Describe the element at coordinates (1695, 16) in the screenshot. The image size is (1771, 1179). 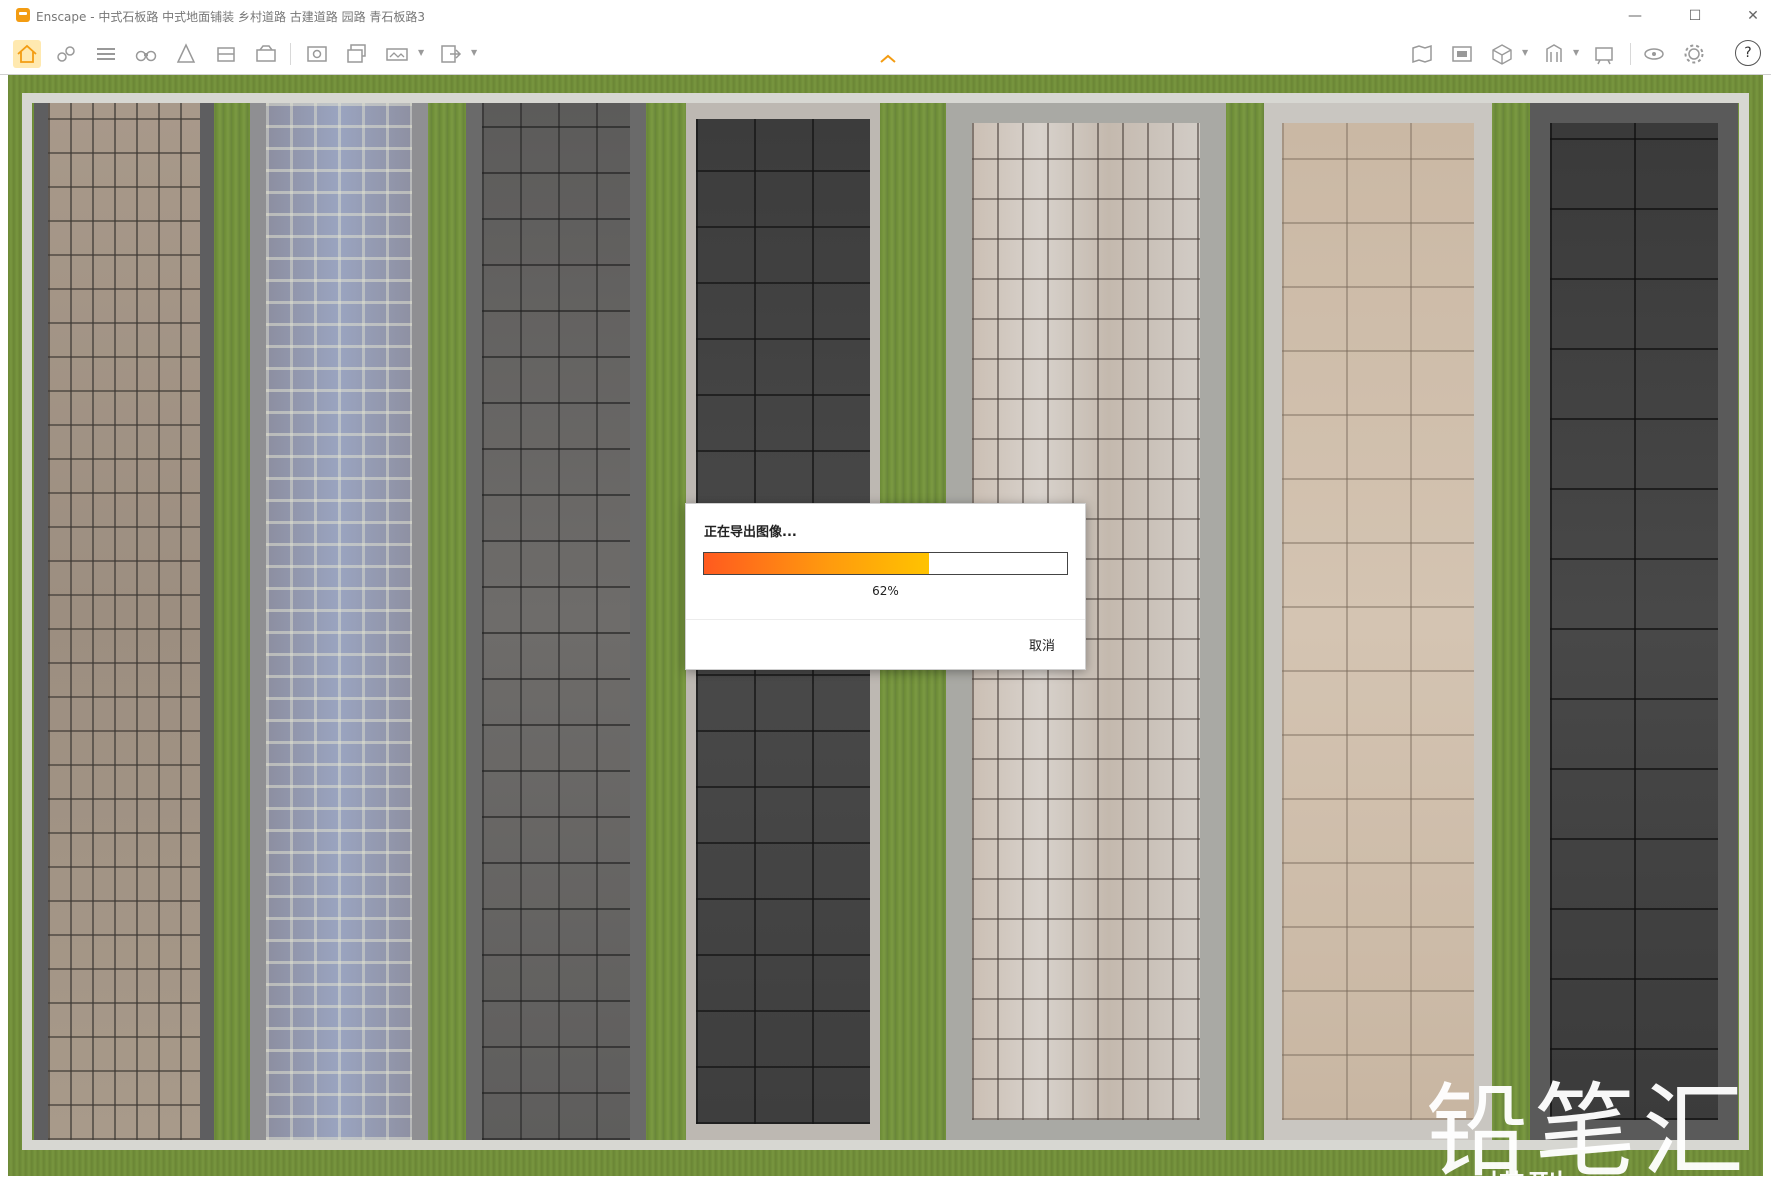
I see `maximize-button: ☐` at that location.